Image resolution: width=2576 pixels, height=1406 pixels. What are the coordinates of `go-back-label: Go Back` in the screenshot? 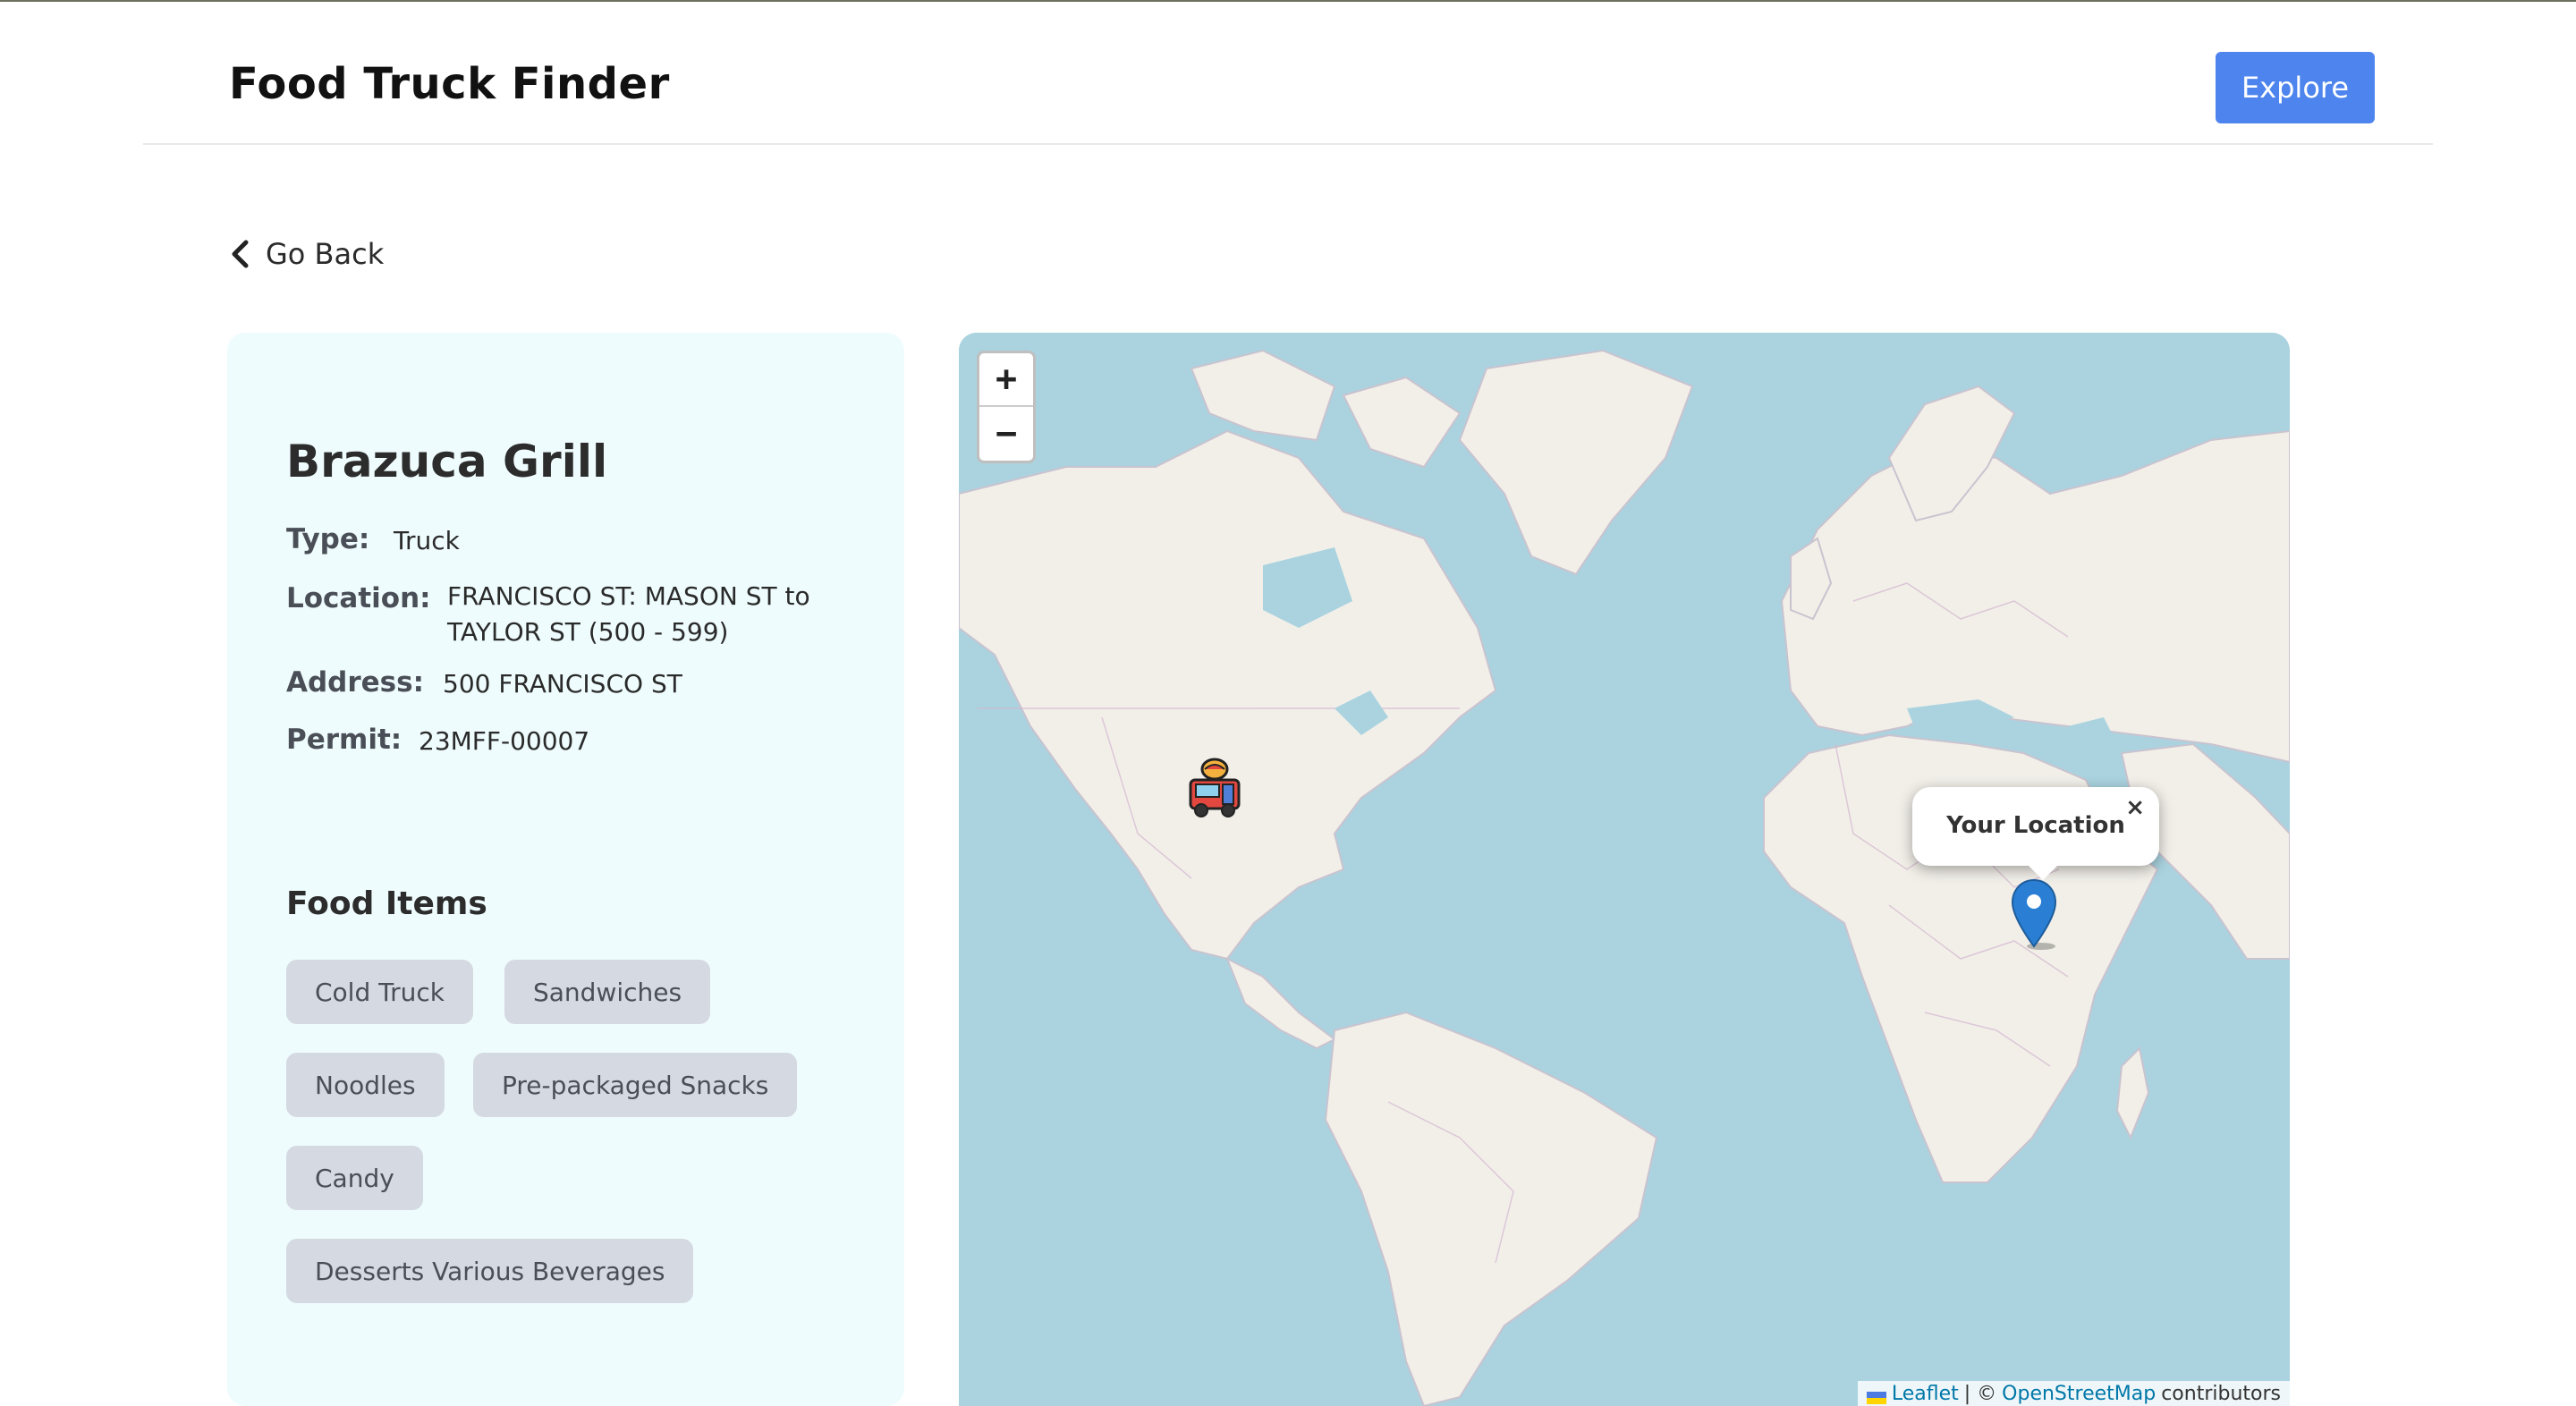 It's located at (325, 254).